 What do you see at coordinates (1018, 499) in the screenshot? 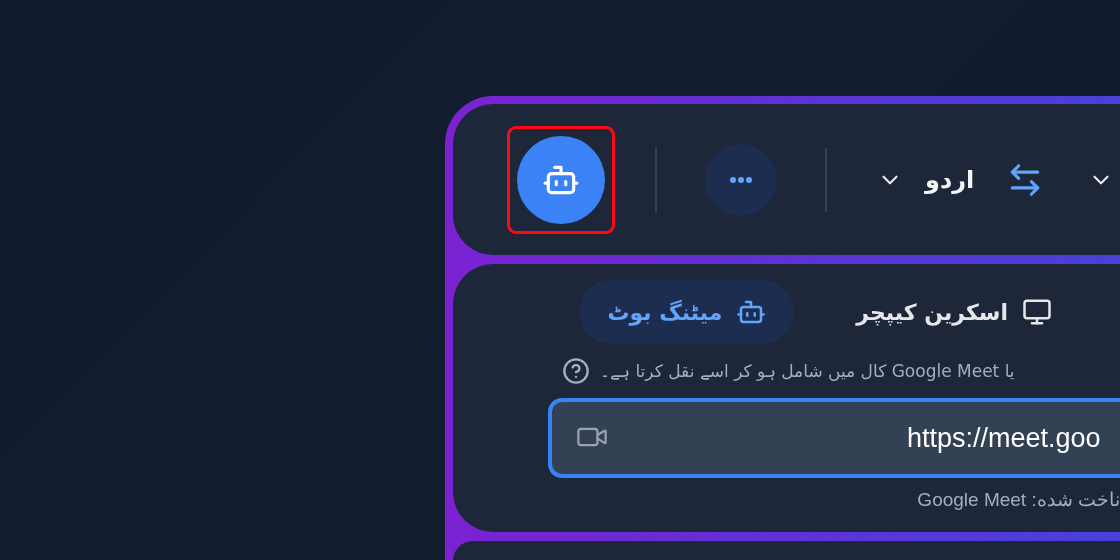
I see `detected-platform-text: ناخت شده: Google Meet` at bounding box center [1018, 499].